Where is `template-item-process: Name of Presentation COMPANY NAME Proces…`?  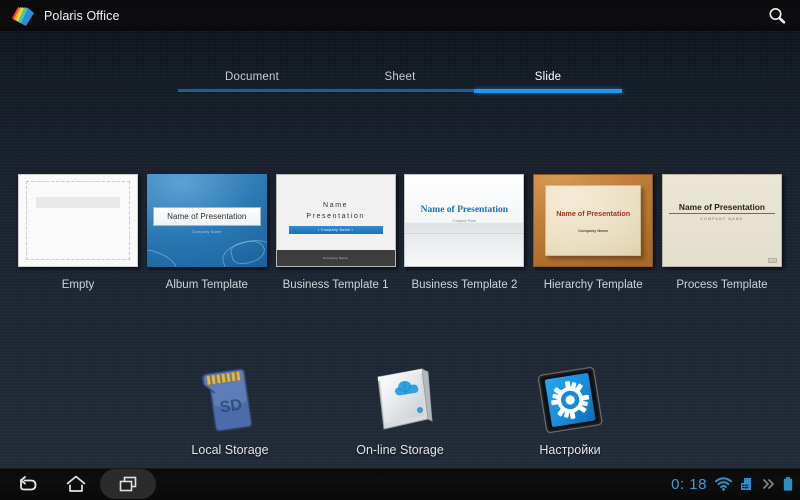 template-item-process: Name of Presentation COMPANY NAME Proces… is located at coordinates (721, 232).